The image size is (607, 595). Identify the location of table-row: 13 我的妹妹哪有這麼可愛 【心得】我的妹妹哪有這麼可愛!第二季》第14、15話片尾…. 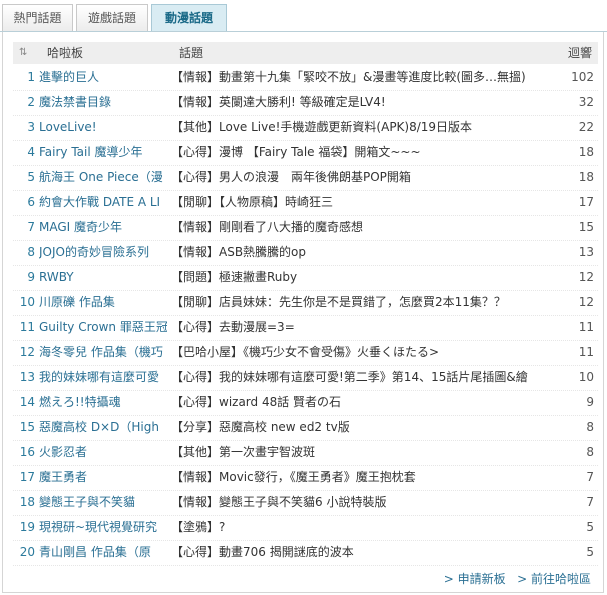
(305, 378).